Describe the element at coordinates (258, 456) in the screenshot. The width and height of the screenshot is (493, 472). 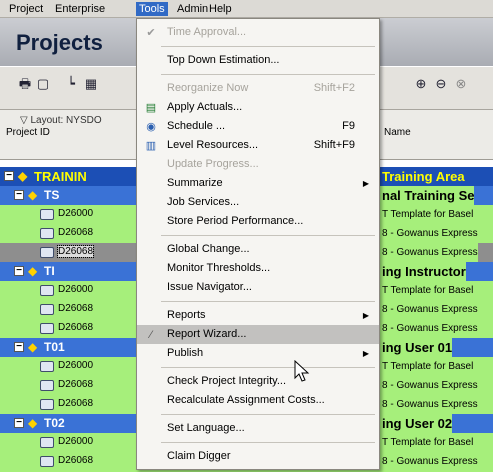
I see `menu-item-claim-digger: Claim Digger` at that location.